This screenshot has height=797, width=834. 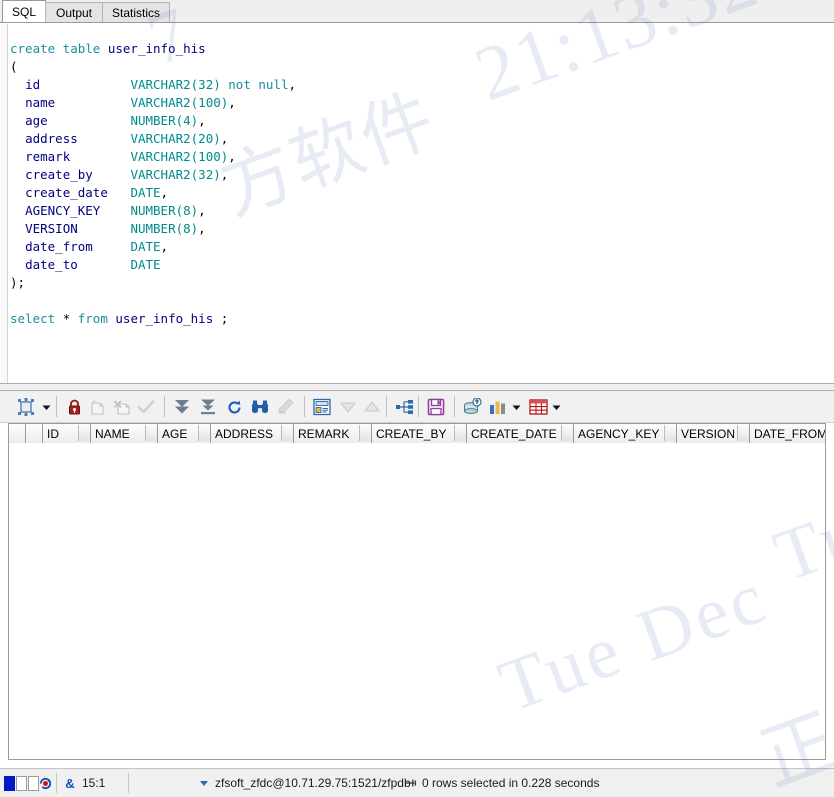 I want to click on grid-column-label: NAME, so click(x=112, y=433).